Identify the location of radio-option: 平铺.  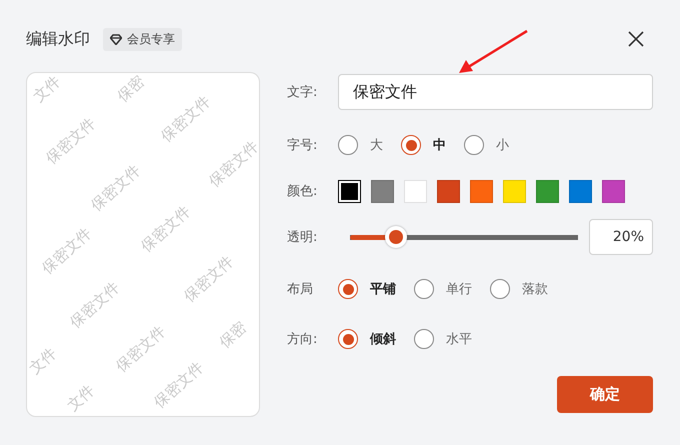
(367, 289).